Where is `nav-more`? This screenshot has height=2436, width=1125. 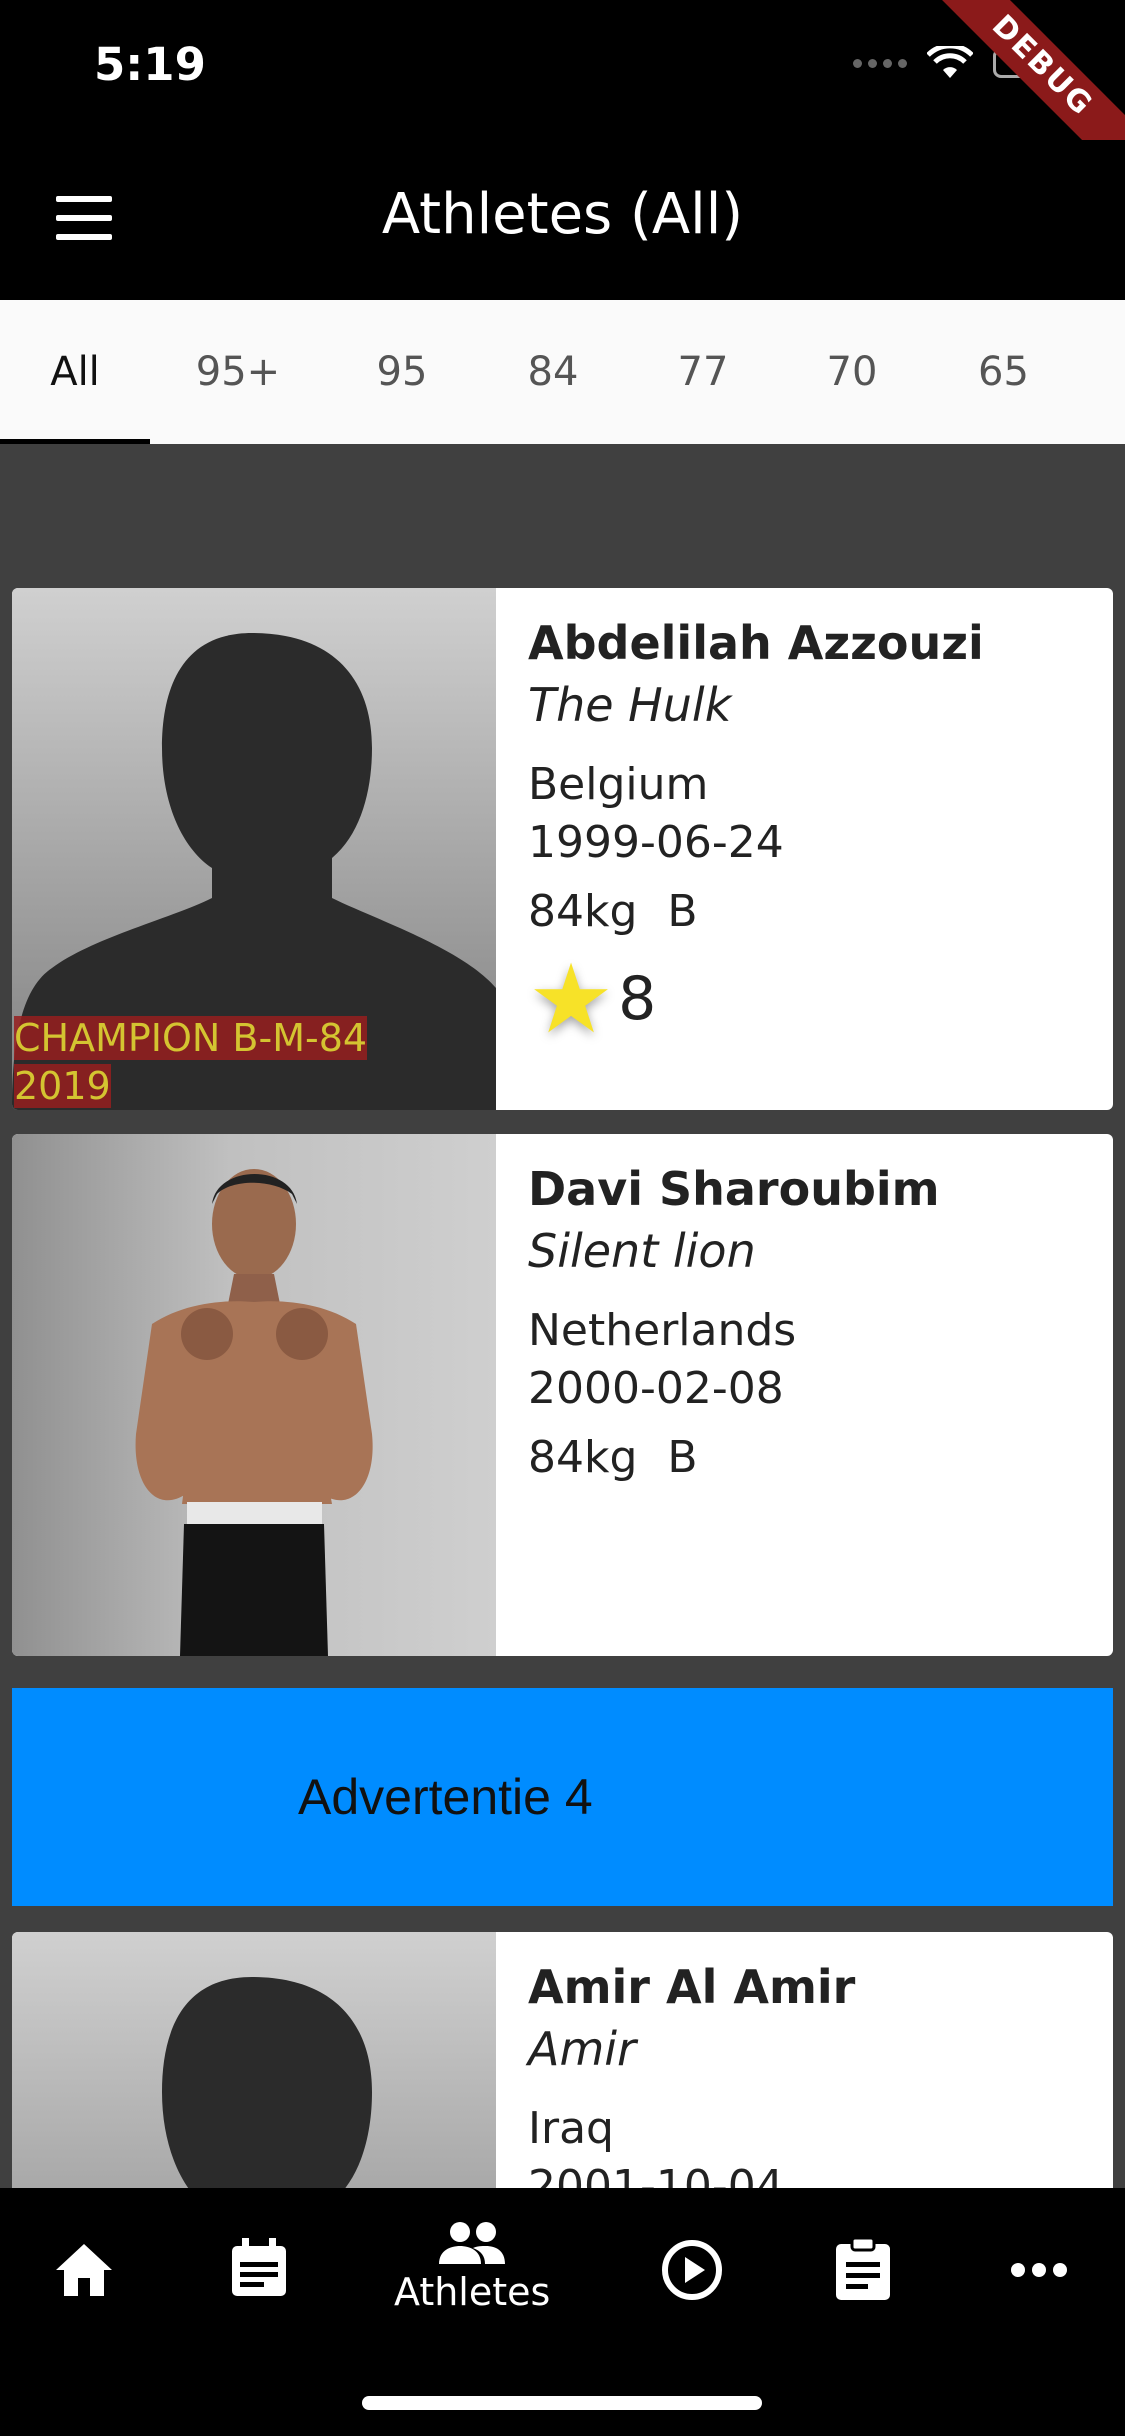
nav-more is located at coordinates (1039, 2270).